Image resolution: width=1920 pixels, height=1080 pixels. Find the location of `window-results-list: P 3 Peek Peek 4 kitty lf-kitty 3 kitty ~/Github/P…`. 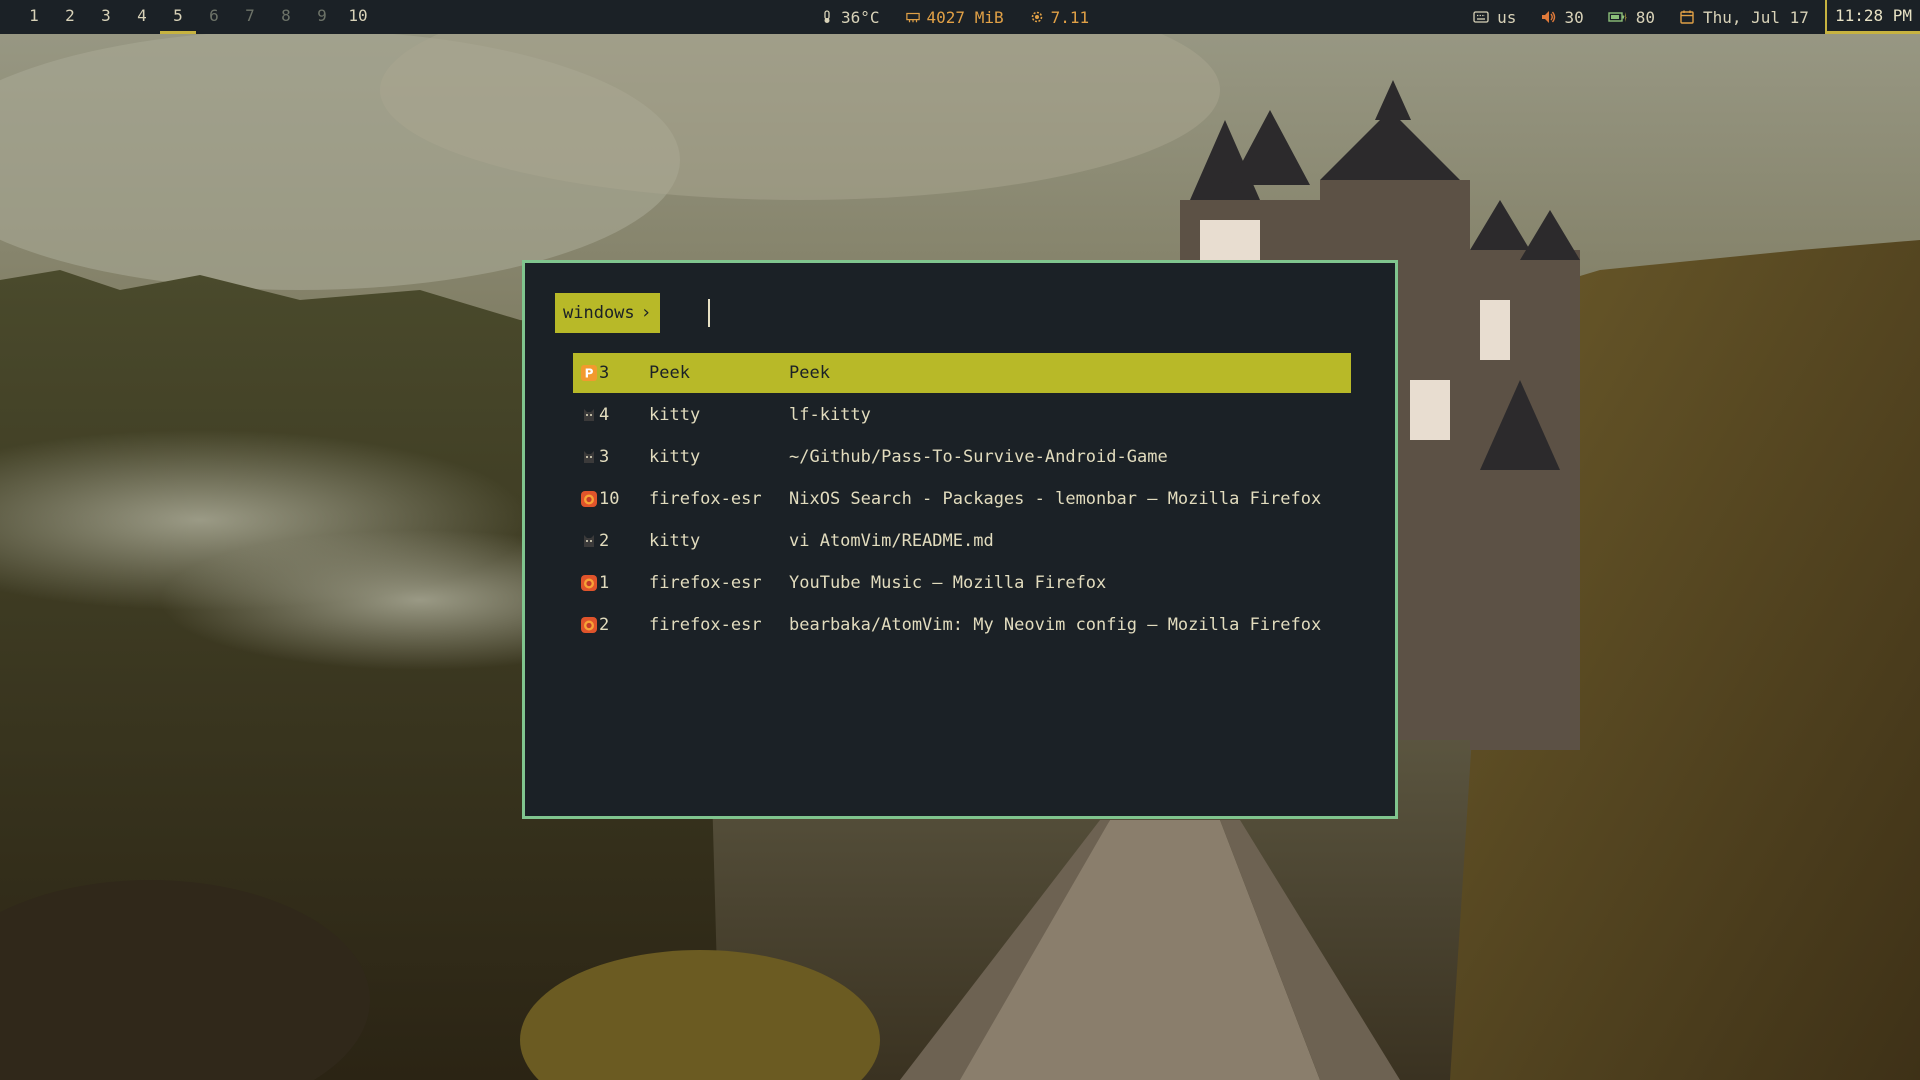

window-results-list: P 3 Peek Peek 4 kitty lf-kitty 3 kitty ~/Github/P… is located at coordinates (962, 500).